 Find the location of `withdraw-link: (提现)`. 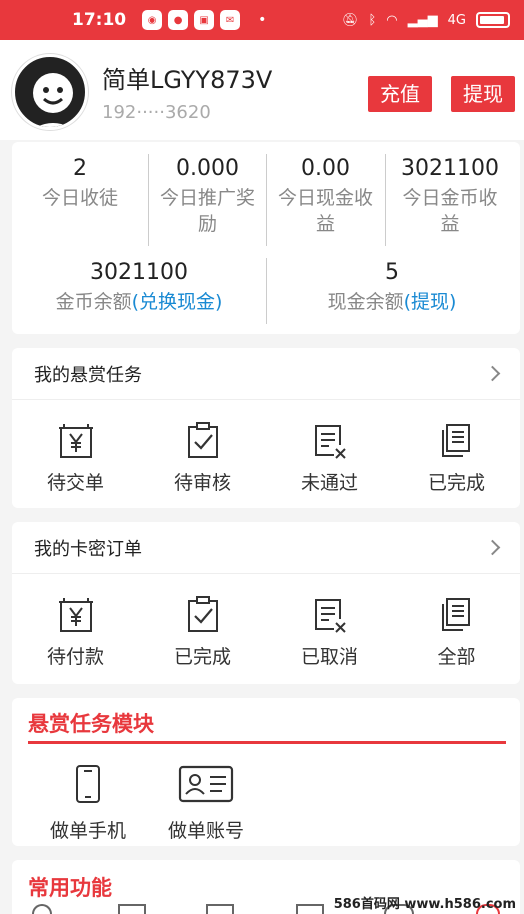

withdraw-link: (提现) is located at coordinates (430, 302).